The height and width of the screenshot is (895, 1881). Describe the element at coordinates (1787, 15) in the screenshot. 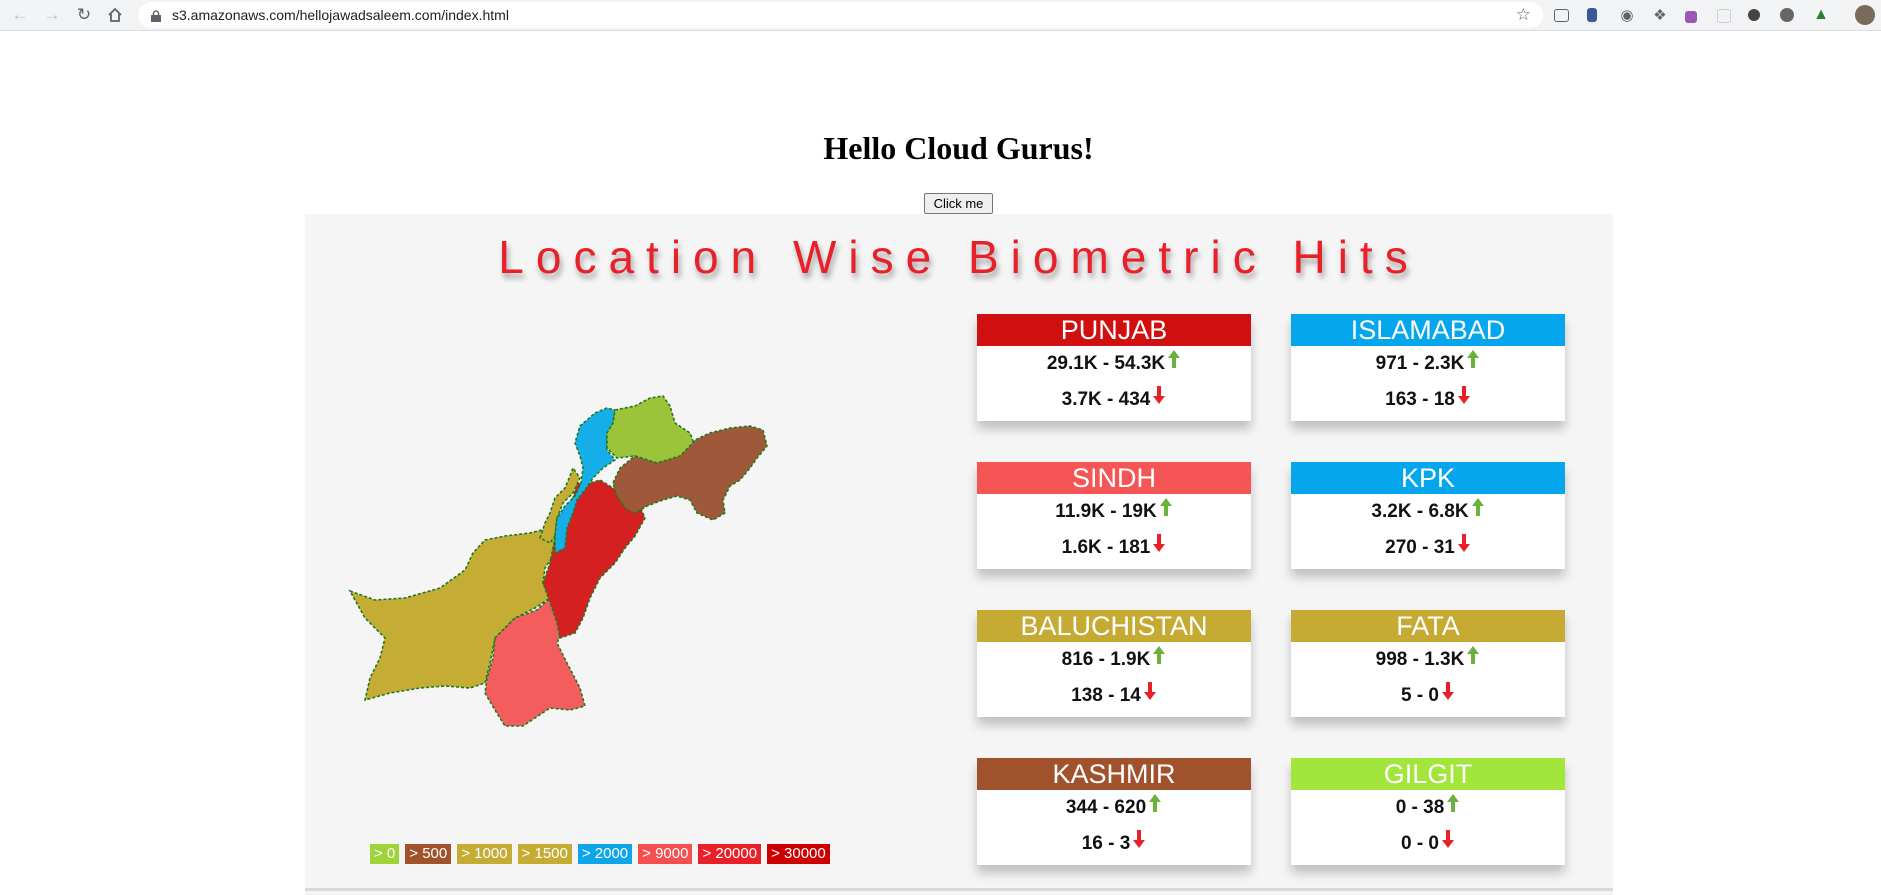

I see `globe-extension-icon` at that location.